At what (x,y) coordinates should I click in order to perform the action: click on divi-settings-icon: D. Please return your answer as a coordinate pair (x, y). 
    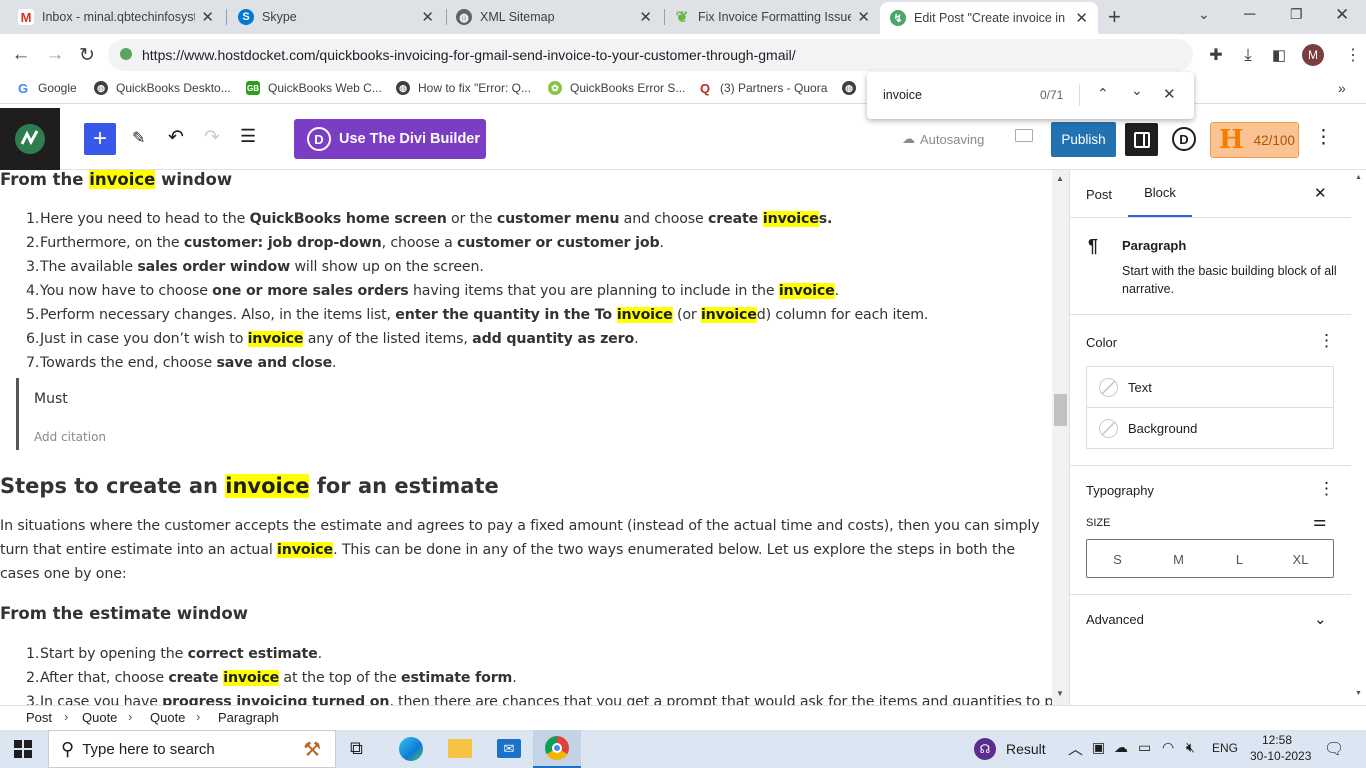
    Looking at the image, I should click on (1184, 139).